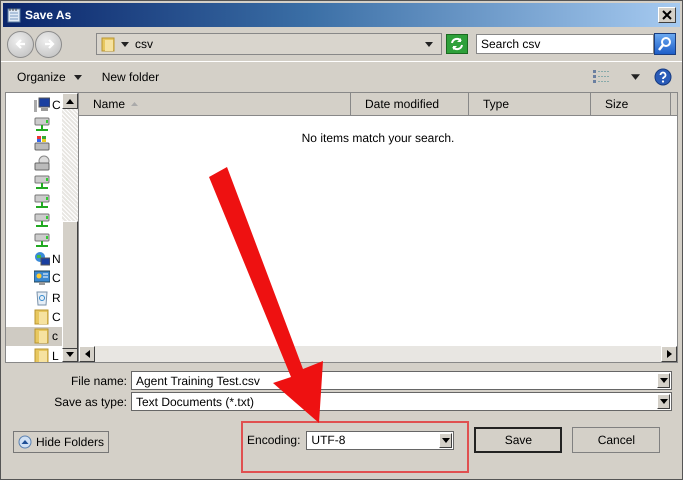 The image size is (683, 480). I want to click on save-type-dropdown: Text Documents (*.txt), so click(401, 401).